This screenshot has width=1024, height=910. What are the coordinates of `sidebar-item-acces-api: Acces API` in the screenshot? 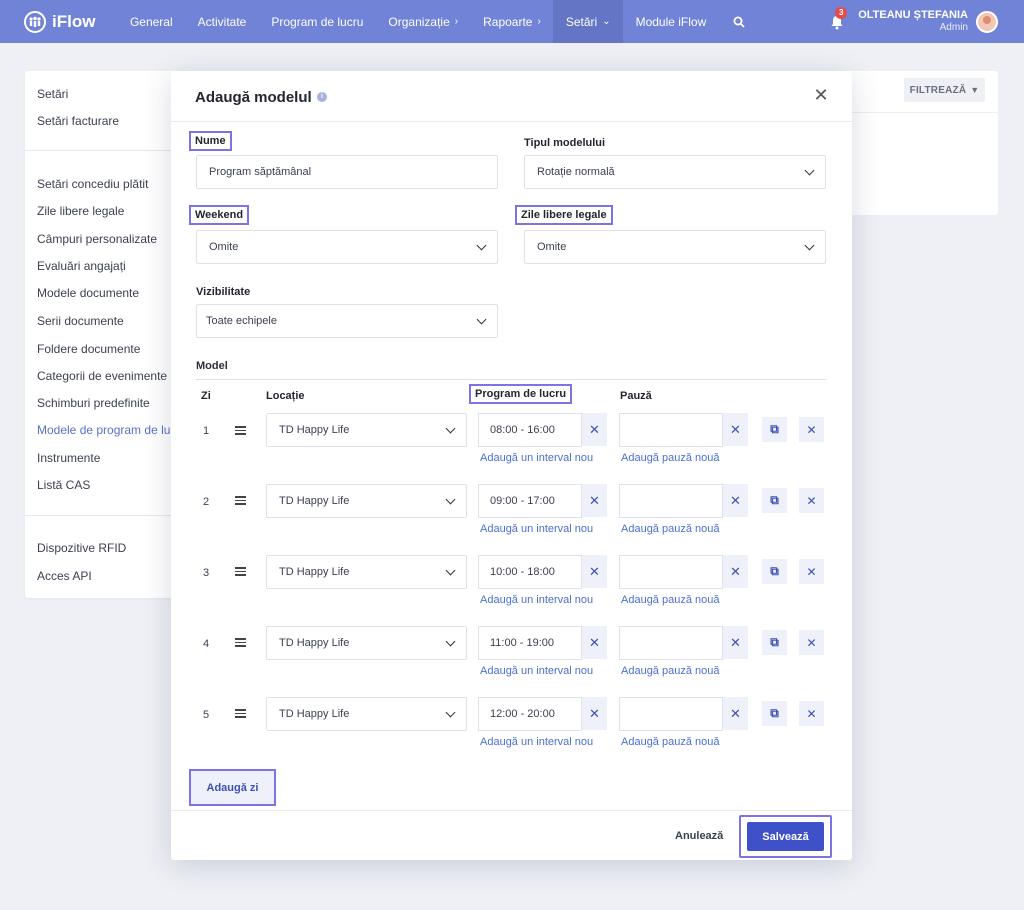 It's located at (64, 576).